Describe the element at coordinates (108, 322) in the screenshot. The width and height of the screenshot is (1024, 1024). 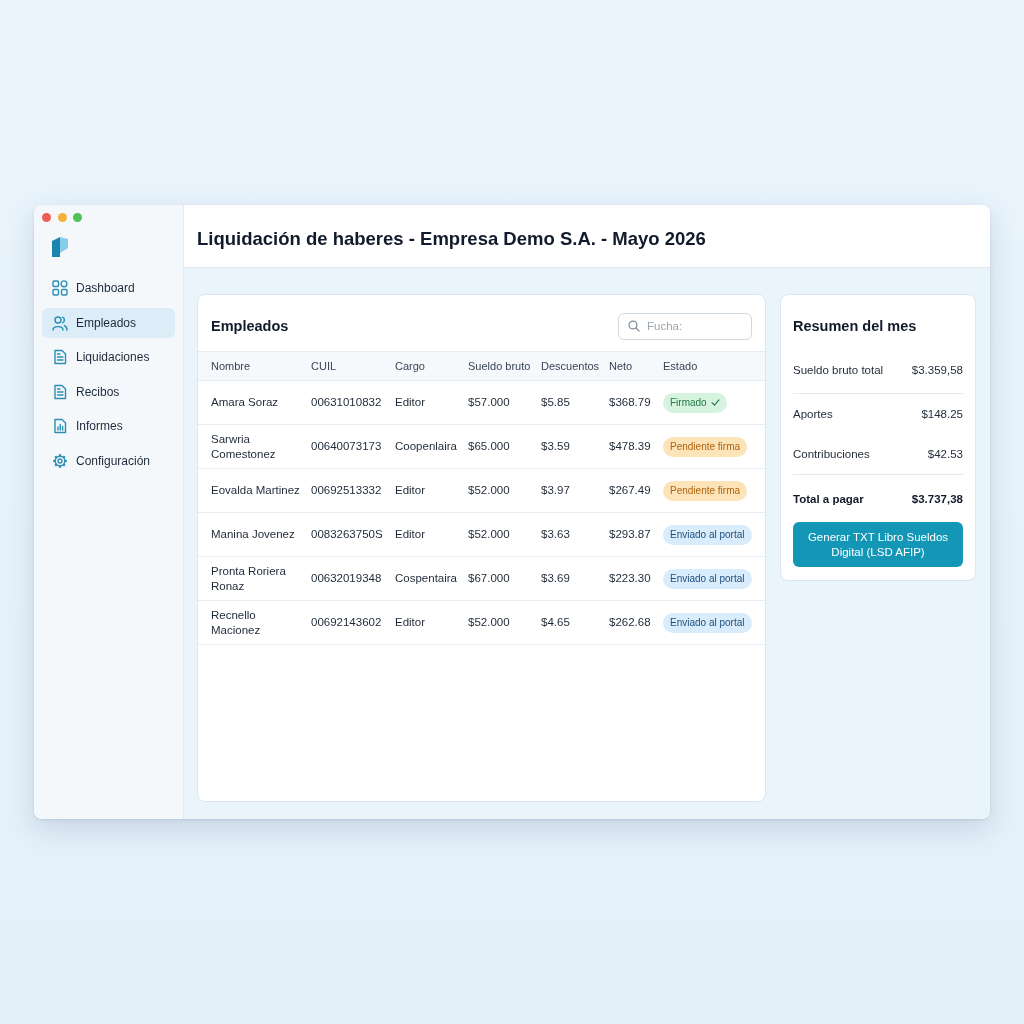
I see `sidebar-item: Empleados` at that location.